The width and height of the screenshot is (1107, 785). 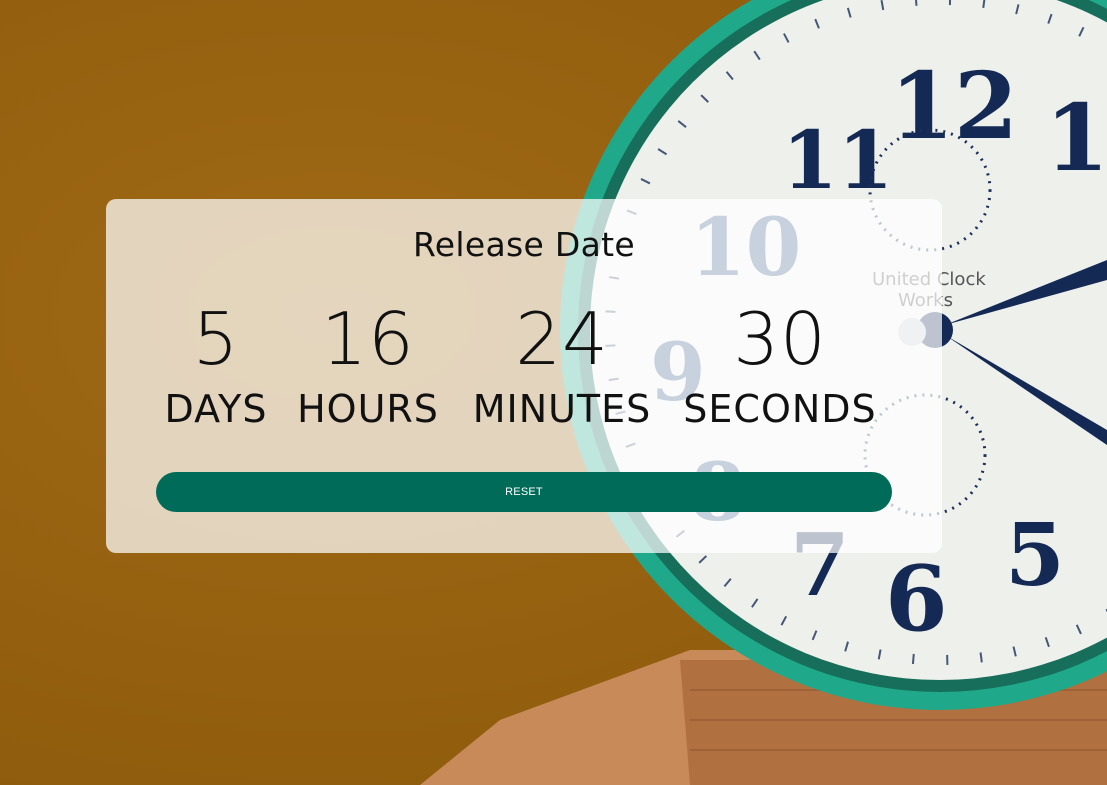 What do you see at coordinates (524, 244) in the screenshot?
I see `page-title: Release Date` at bounding box center [524, 244].